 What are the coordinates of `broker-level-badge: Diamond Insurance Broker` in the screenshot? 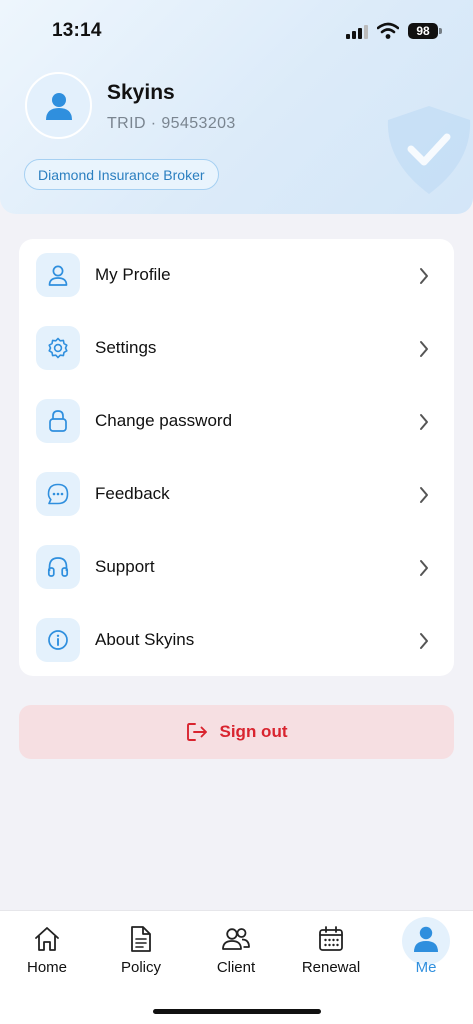 It's located at (121, 174).